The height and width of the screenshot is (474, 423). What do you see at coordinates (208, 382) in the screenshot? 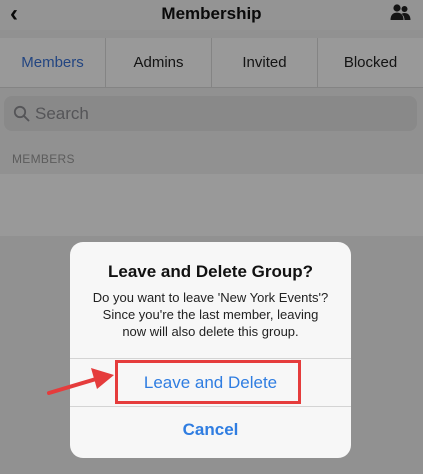
I see `highlight-box` at bounding box center [208, 382].